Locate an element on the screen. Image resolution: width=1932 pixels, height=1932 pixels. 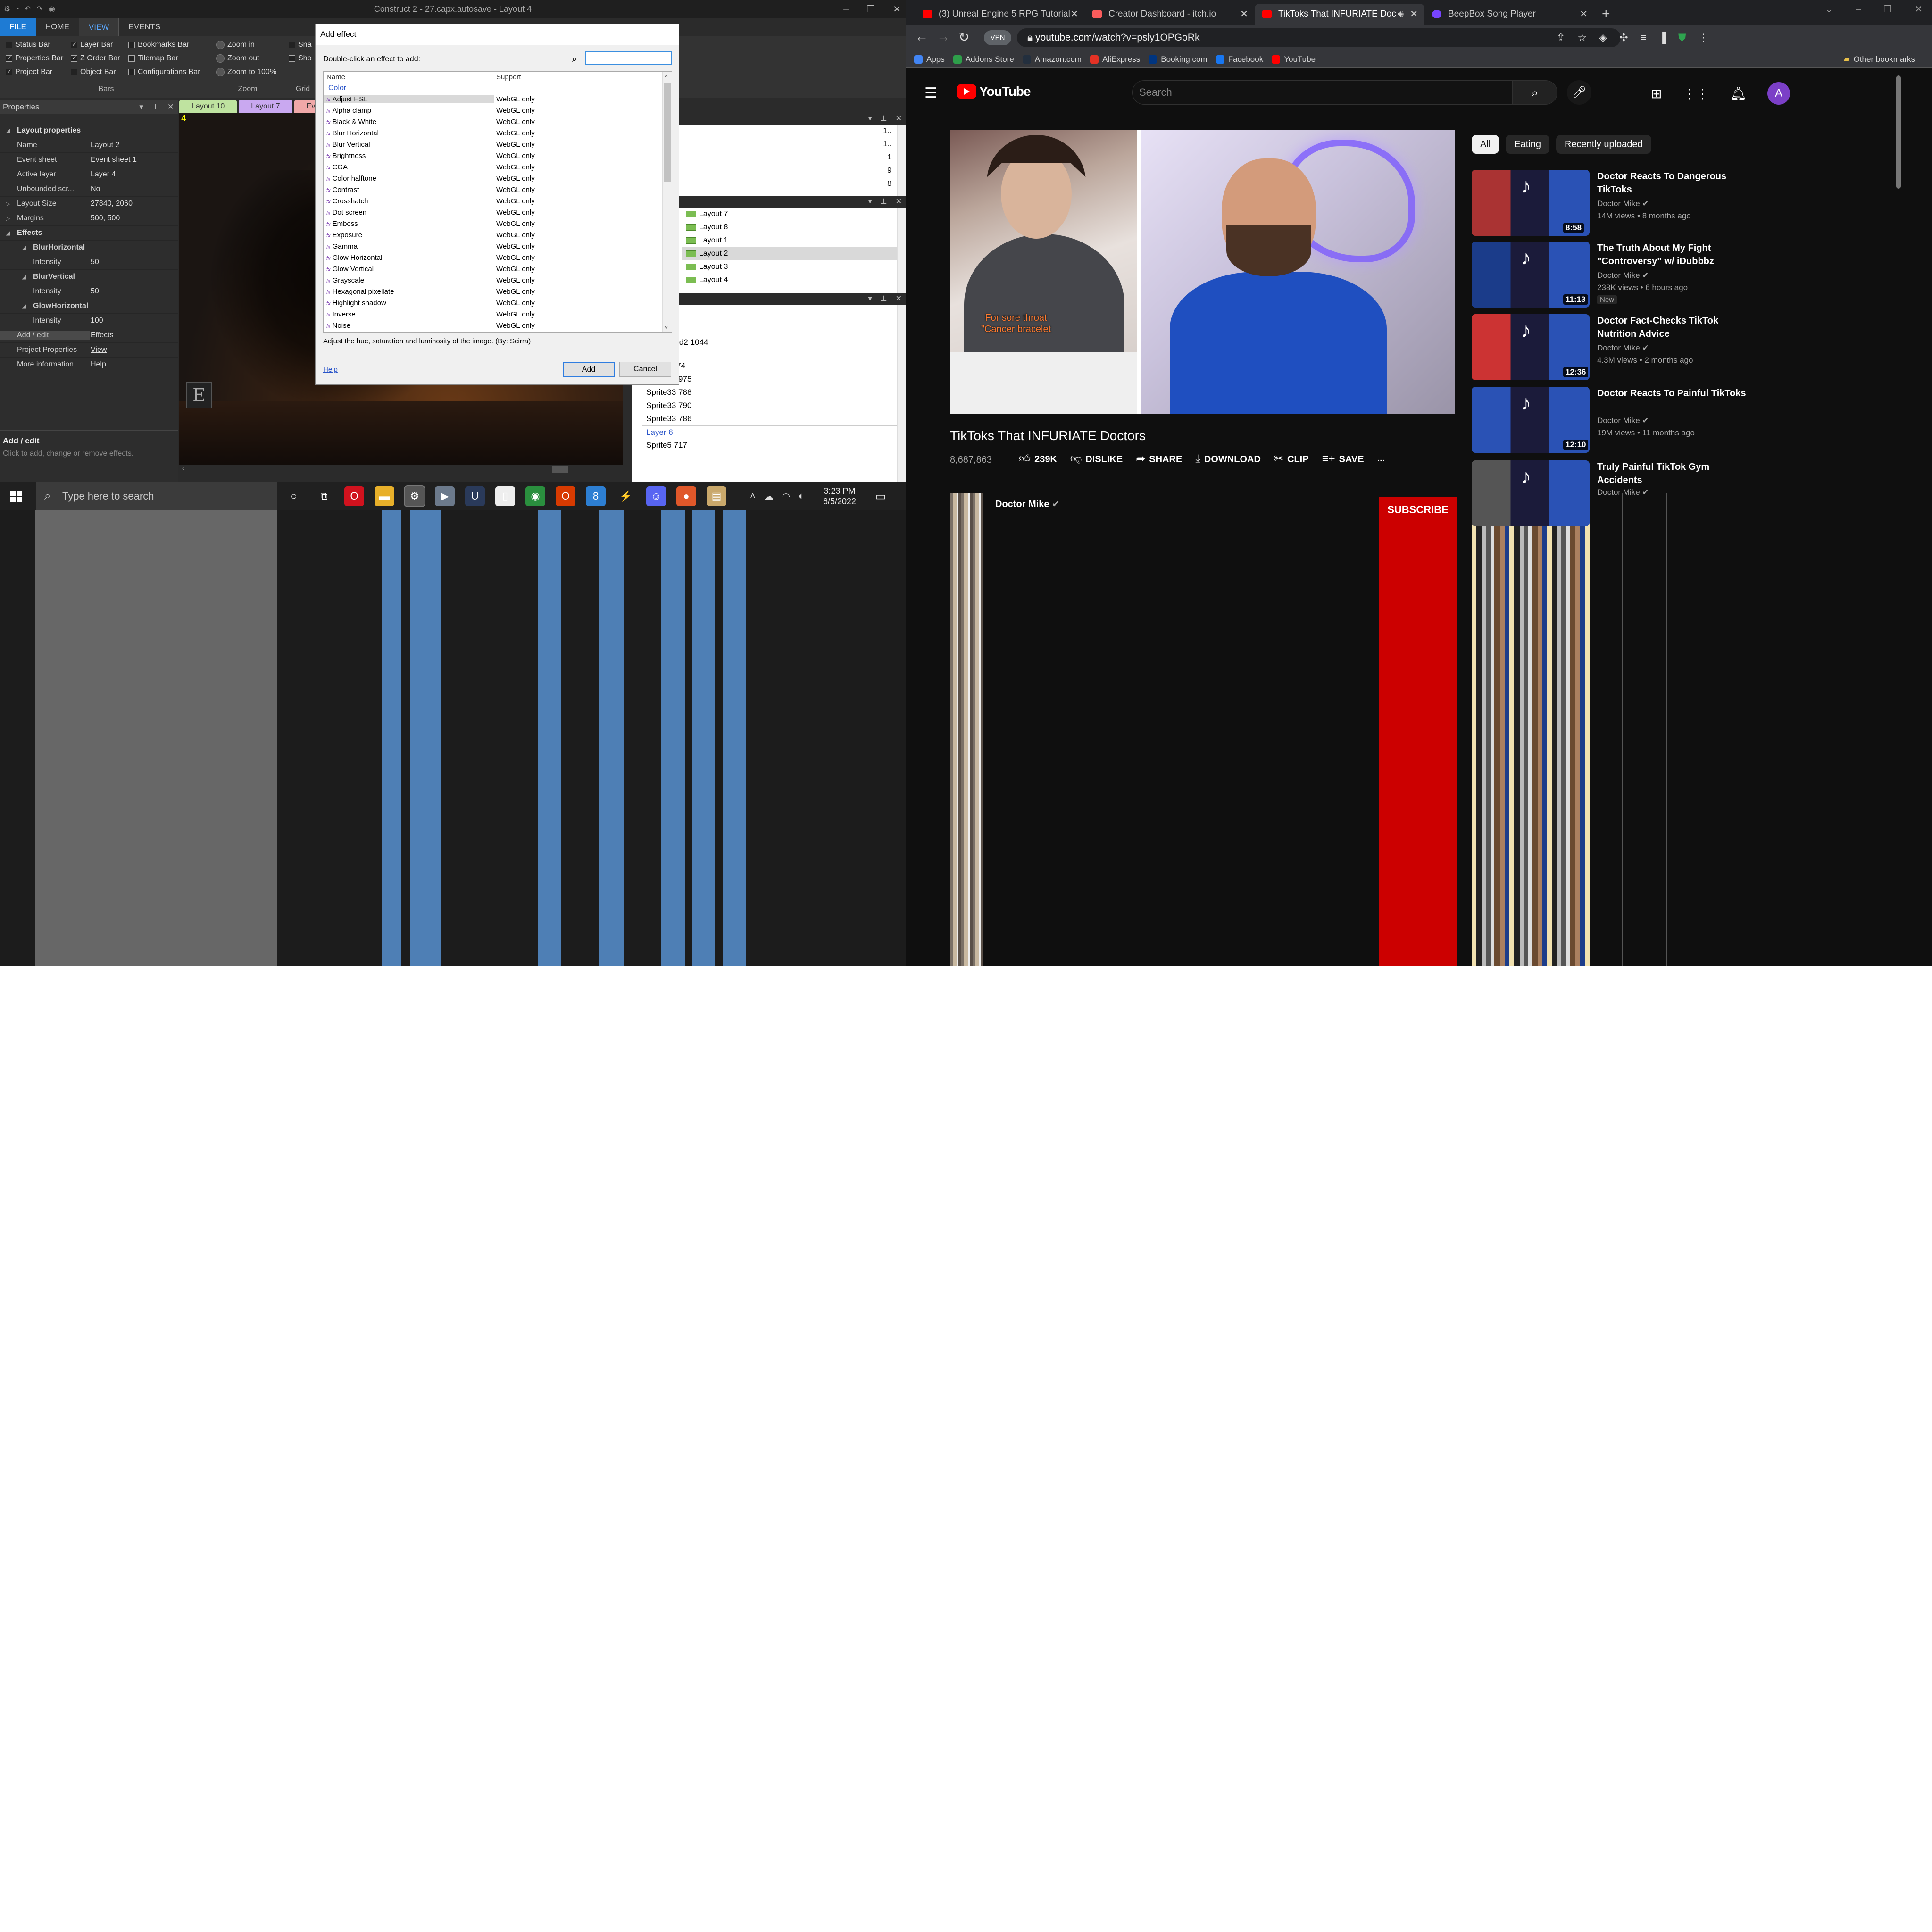
shield-icon: ⛊ is located at coordinates (1682, 38).